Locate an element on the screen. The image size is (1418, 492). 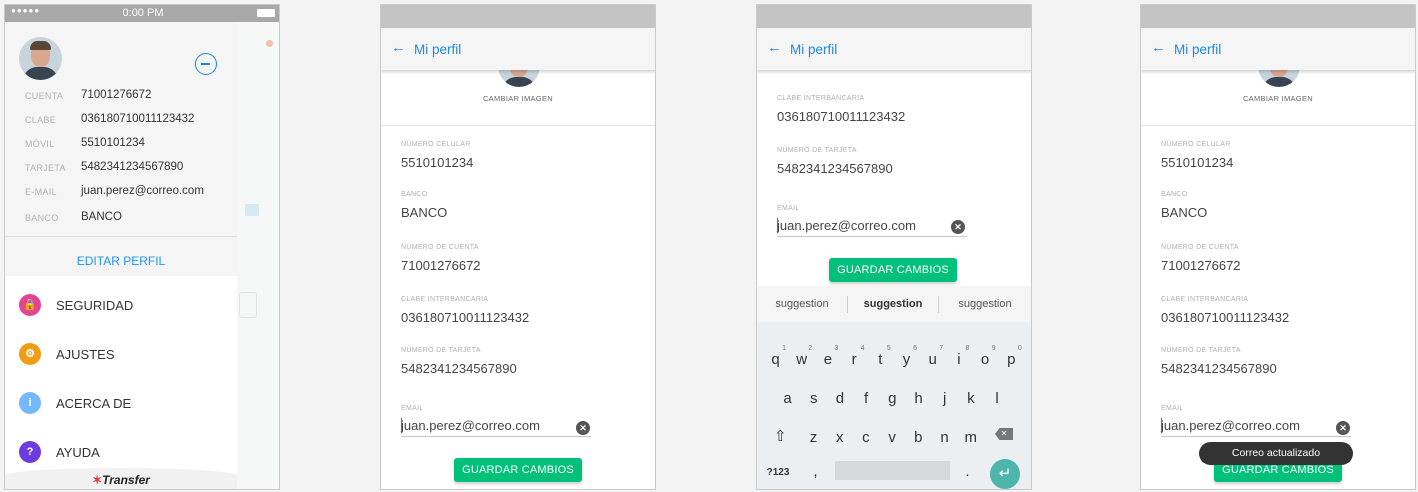
period-key: . is located at coordinates (967, 471).